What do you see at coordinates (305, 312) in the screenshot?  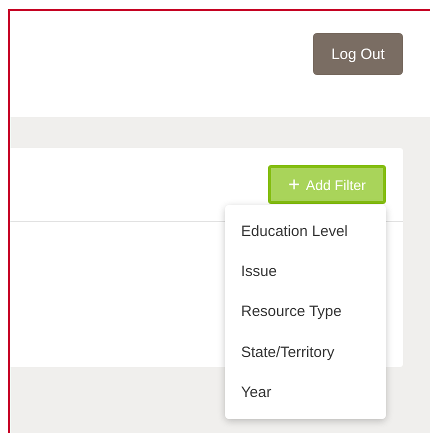 I see `menu-item: Resource Type` at bounding box center [305, 312].